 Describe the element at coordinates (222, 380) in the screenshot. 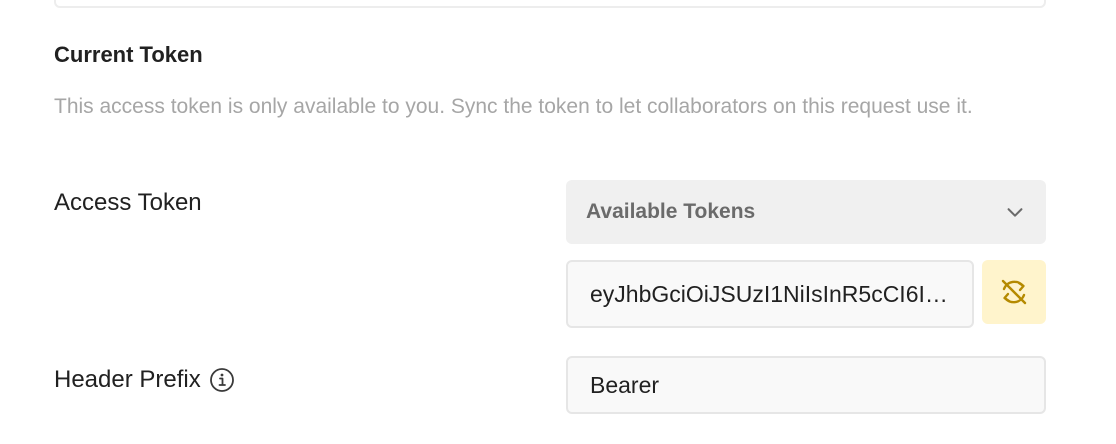

I see `info-icon` at that location.